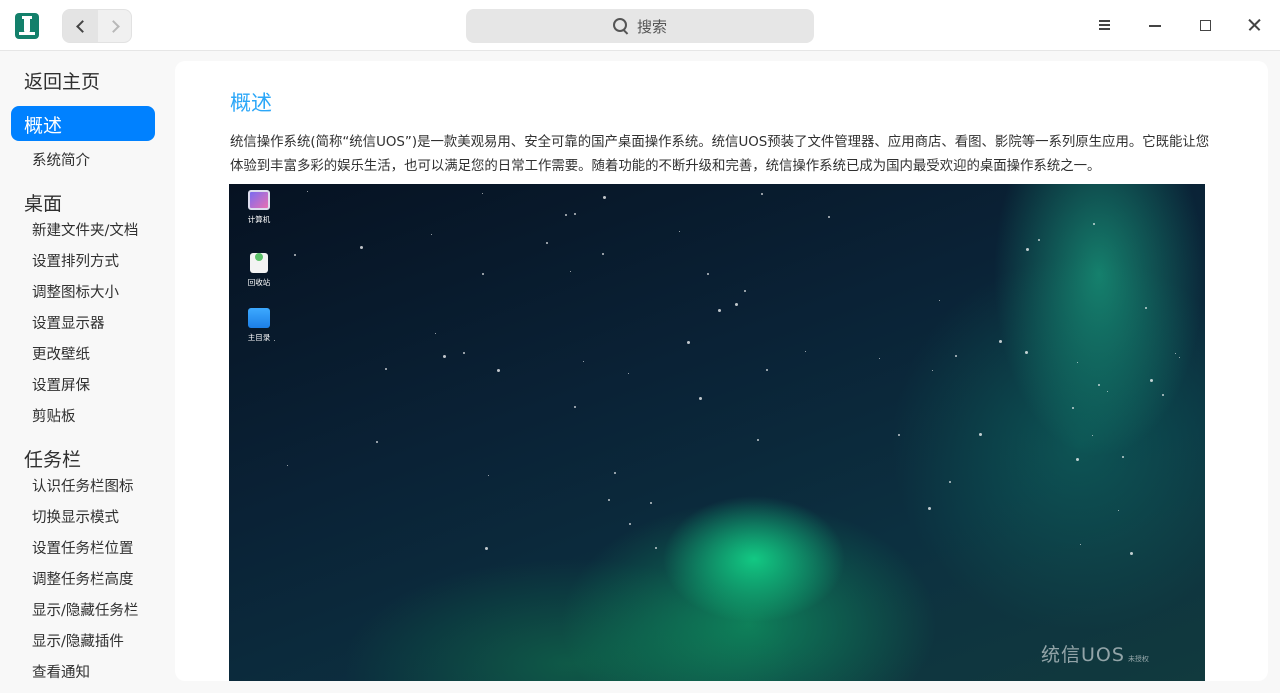 Image resolution: width=1280 pixels, height=693 pixels. What do you see at coordinates (75, 260) in the screenshot?
I see `sidebar-item-3: 设置排列方式` at bounding box center [75, 260].